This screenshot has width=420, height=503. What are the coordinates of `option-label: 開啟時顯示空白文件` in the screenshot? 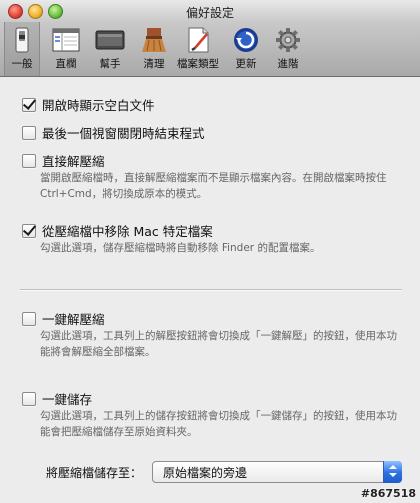 It's located at (98, 105).